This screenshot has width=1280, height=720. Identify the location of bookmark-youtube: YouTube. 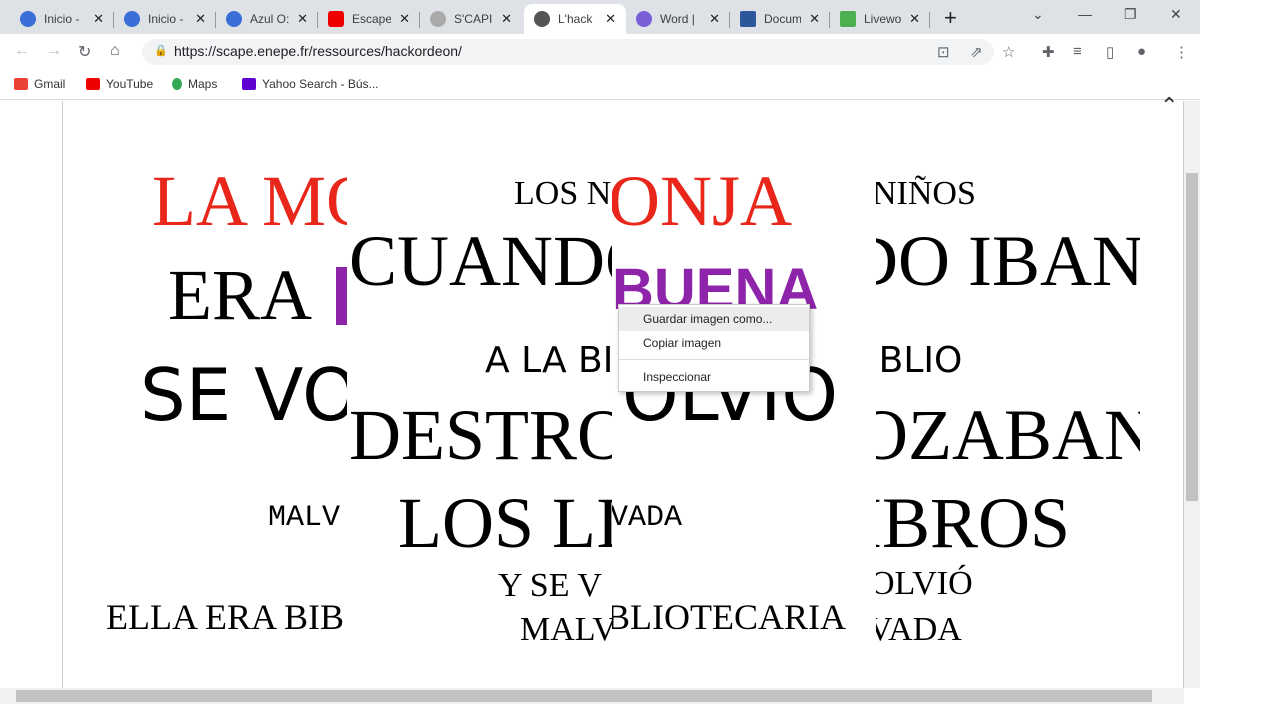
(119, 84).